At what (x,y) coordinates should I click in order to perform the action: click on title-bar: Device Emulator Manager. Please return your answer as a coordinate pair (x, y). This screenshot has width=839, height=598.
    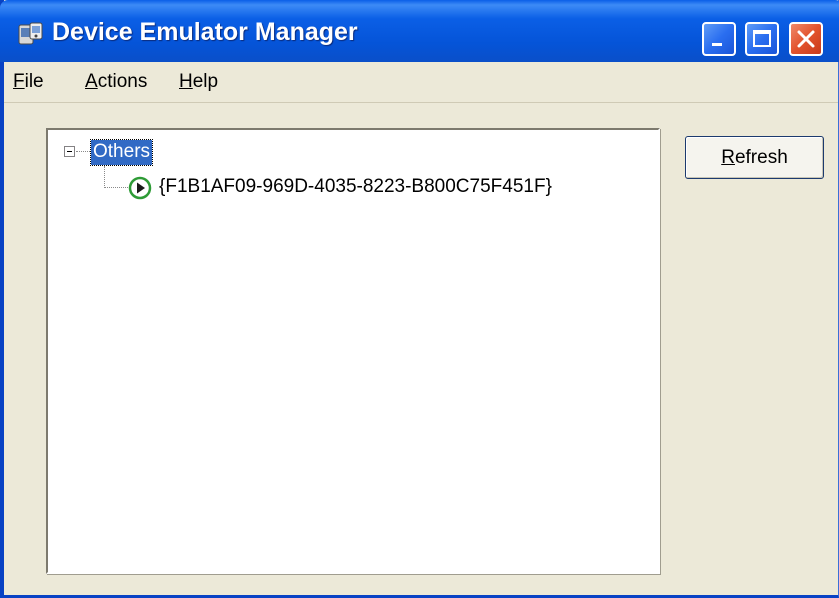
    Looking at the image, I should click on (419, 31).